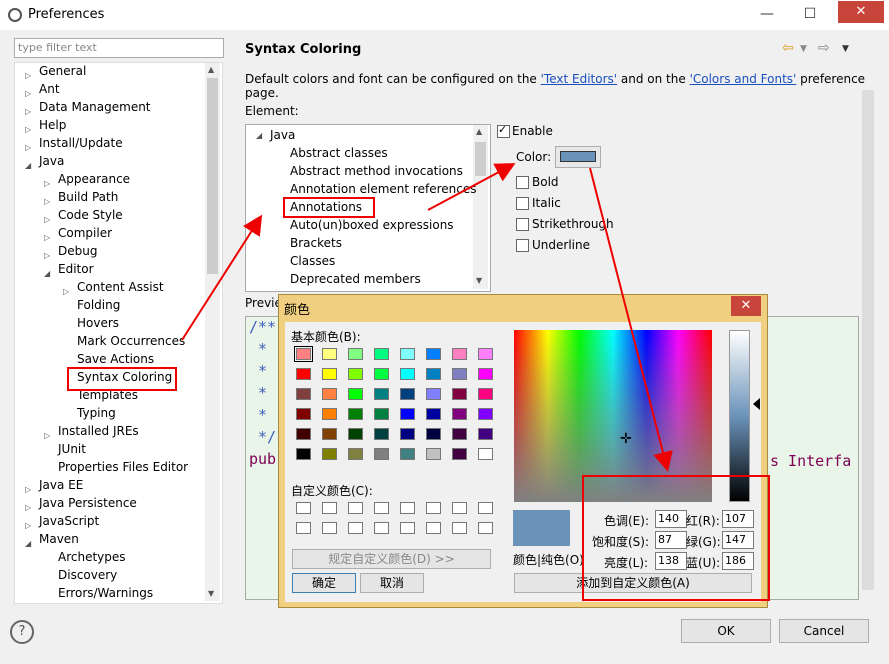 The width and height of the screenshot is (889, 664). I want to click on tree-item: Archetypes, so click(92, 557).